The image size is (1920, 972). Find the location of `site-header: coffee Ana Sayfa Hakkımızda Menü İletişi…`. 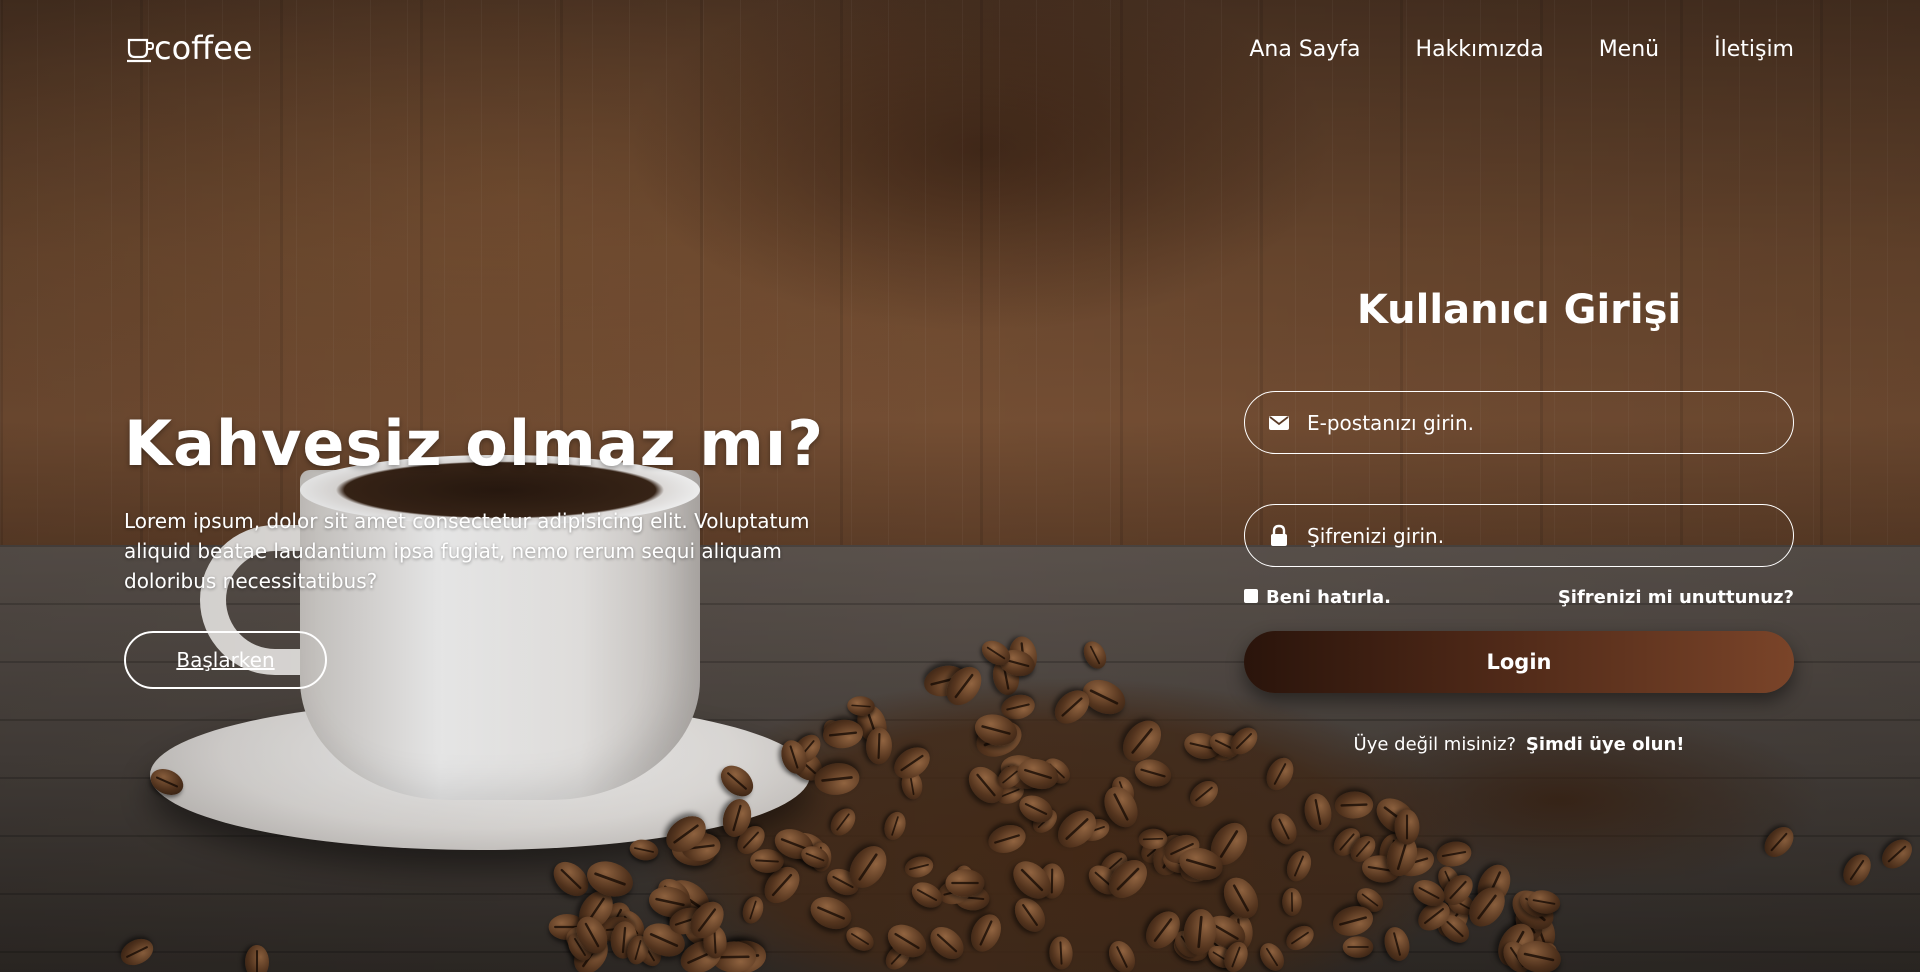

site-header: coffee Ana Sayfa Hakkımızda Menü İletişi… is located at coordinates (960, 50).